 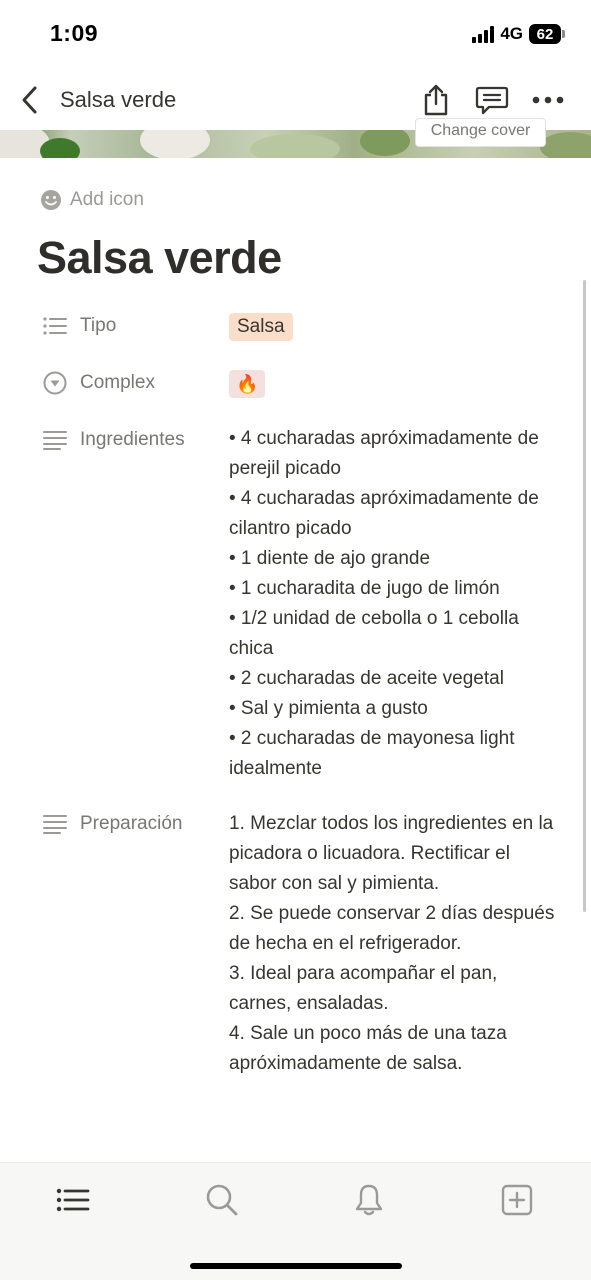 What do you see at coordinates (330, 558) in the screenshot?
I see `ingredient-line: • 1 diente de ajo grande` at bounding box center [330, 558].